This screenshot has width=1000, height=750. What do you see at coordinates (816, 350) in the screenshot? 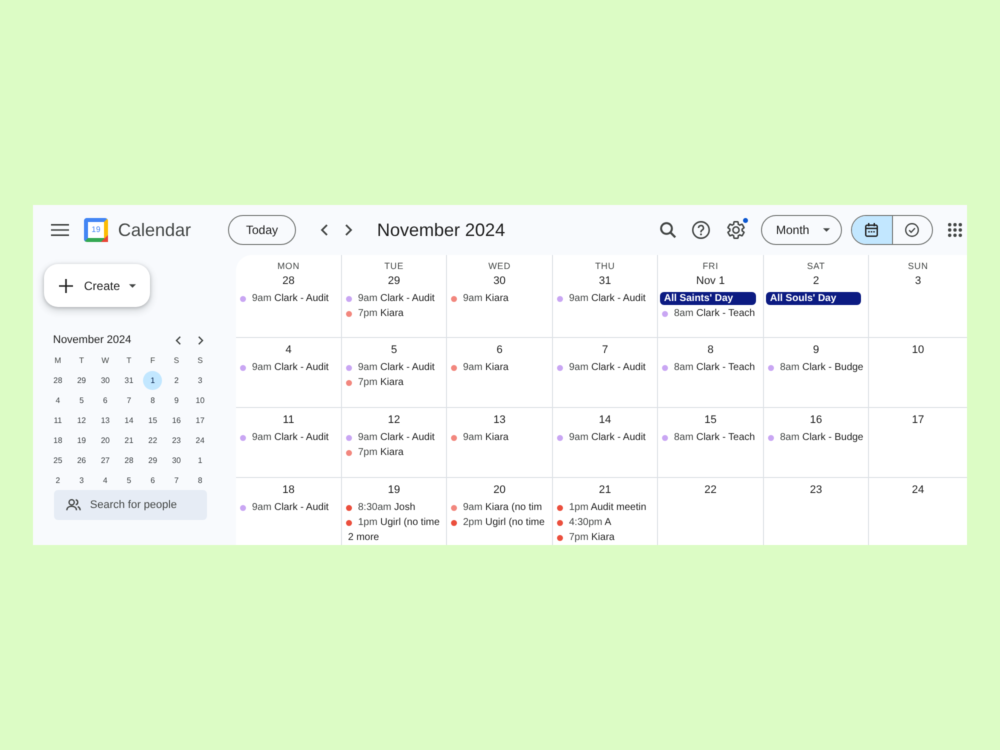
I see `date-label: 9` at bounding box center [816, 350].